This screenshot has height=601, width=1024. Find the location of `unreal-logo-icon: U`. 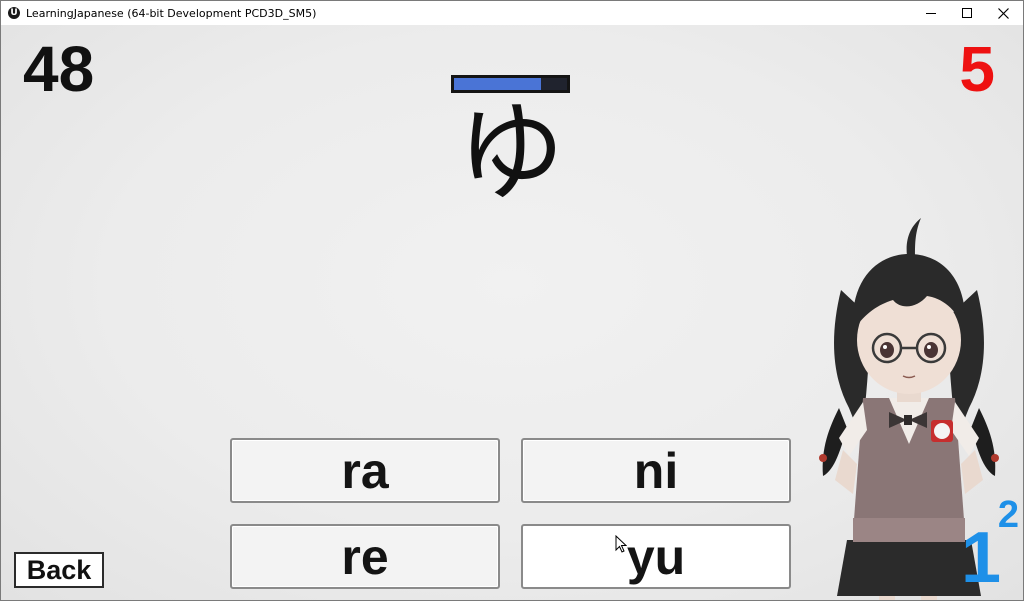

unreal-logo-icon: U is located at coordinates (14, 13).